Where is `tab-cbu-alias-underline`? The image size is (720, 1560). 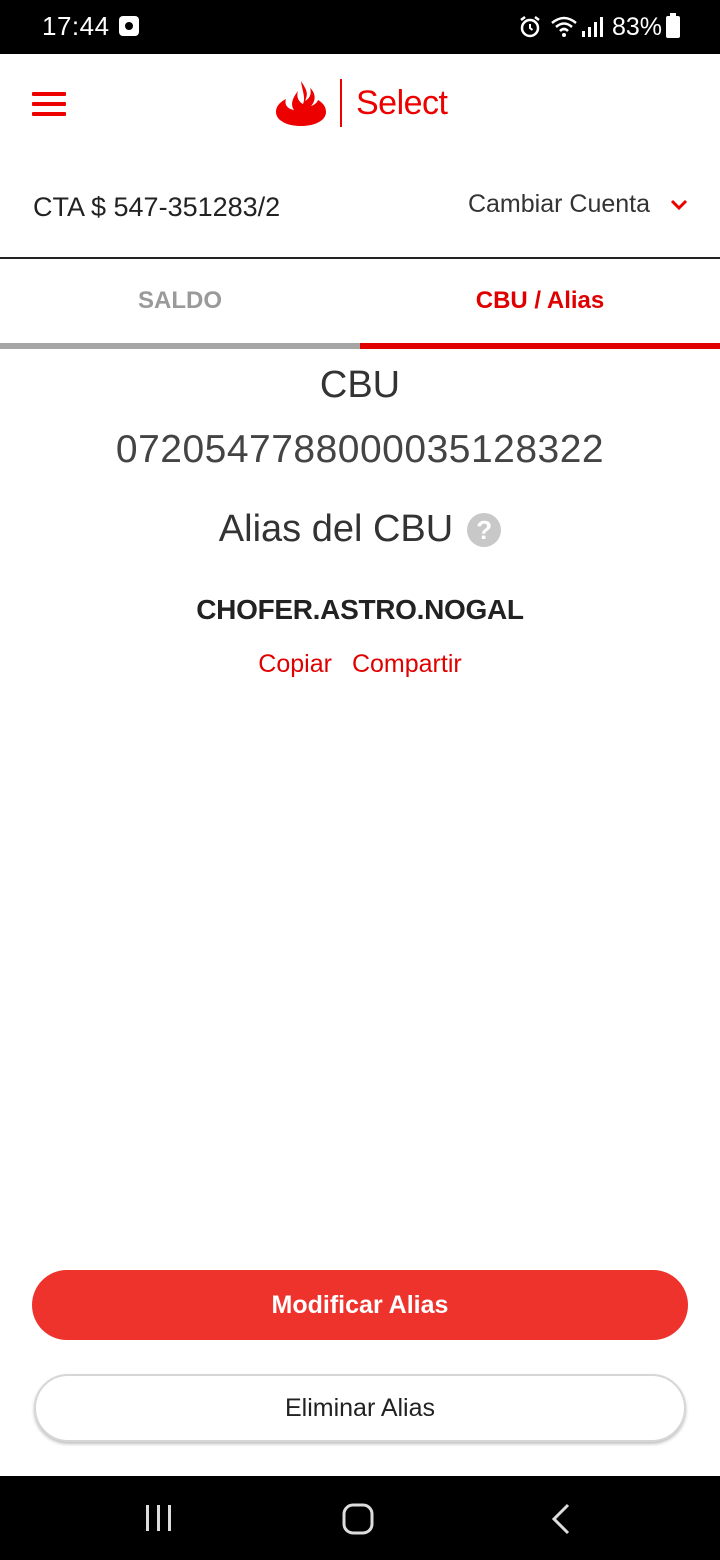
tab-cbu-alias-underline is located at coordinates (540, 346).